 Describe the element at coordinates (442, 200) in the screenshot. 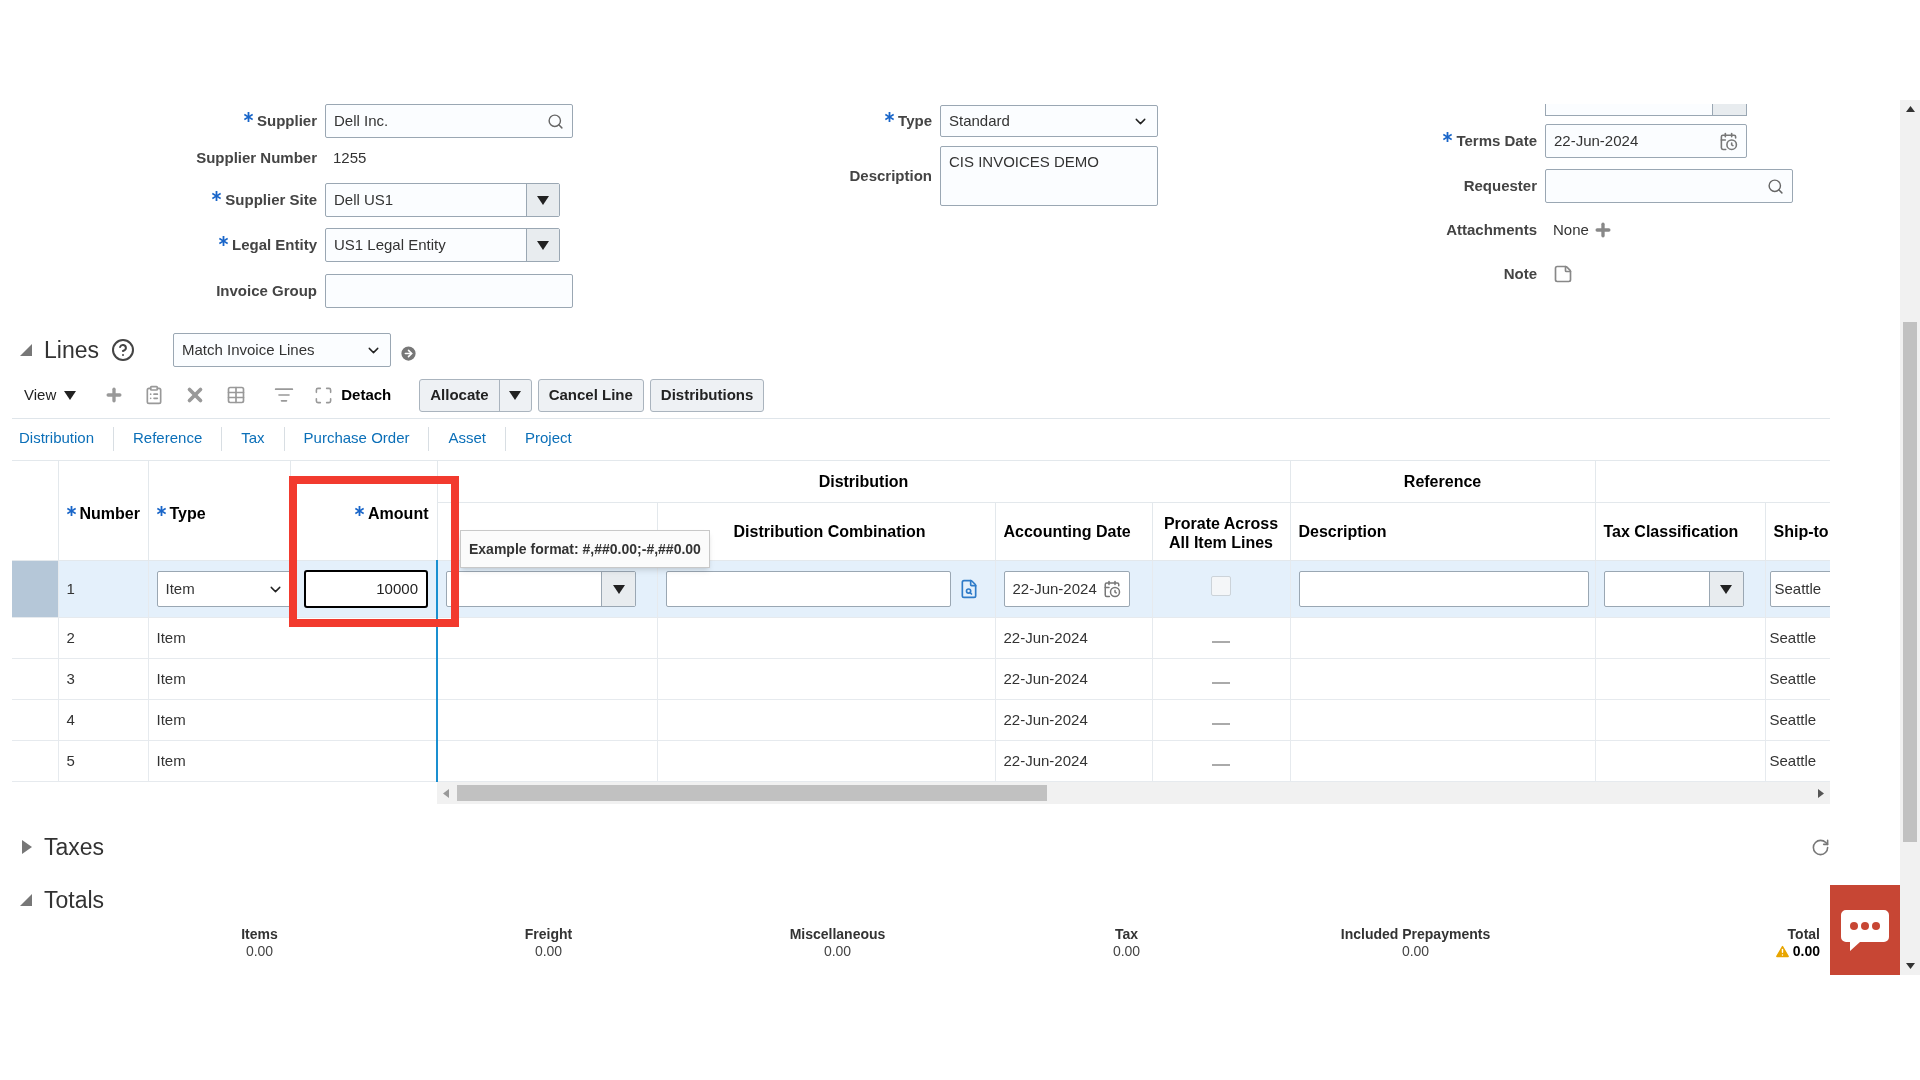

I see `select-field: Dell US1` at that location.